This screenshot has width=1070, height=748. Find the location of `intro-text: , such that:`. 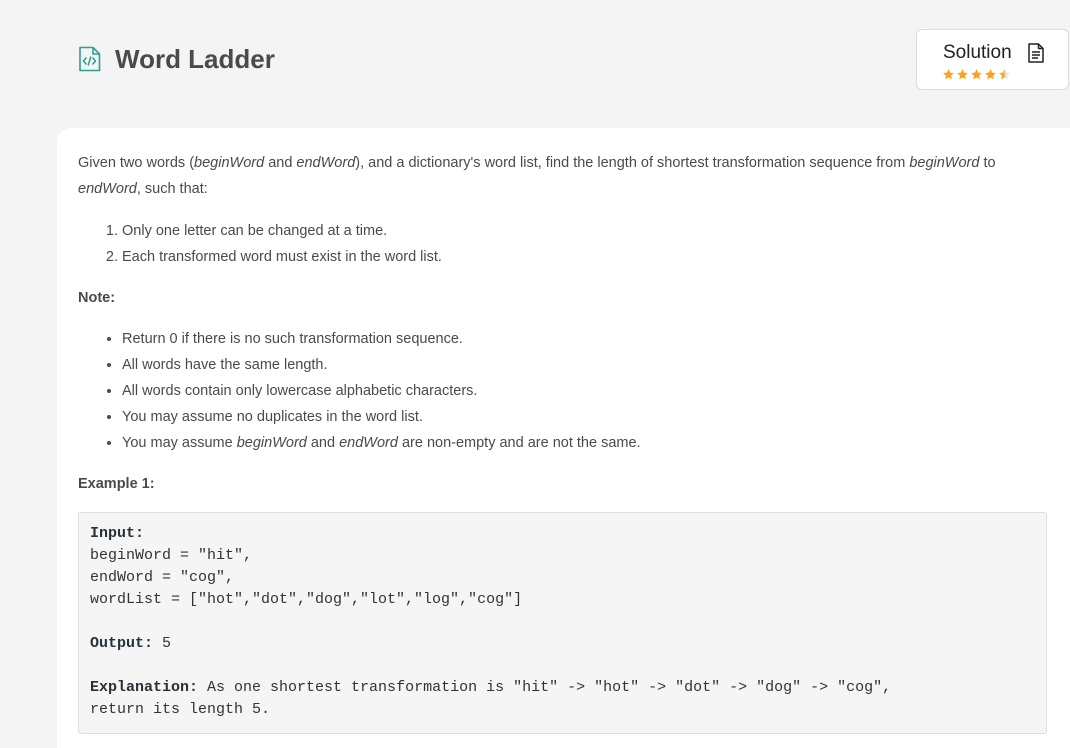

intro-text: , such that: is located at coordinates (172, 189).